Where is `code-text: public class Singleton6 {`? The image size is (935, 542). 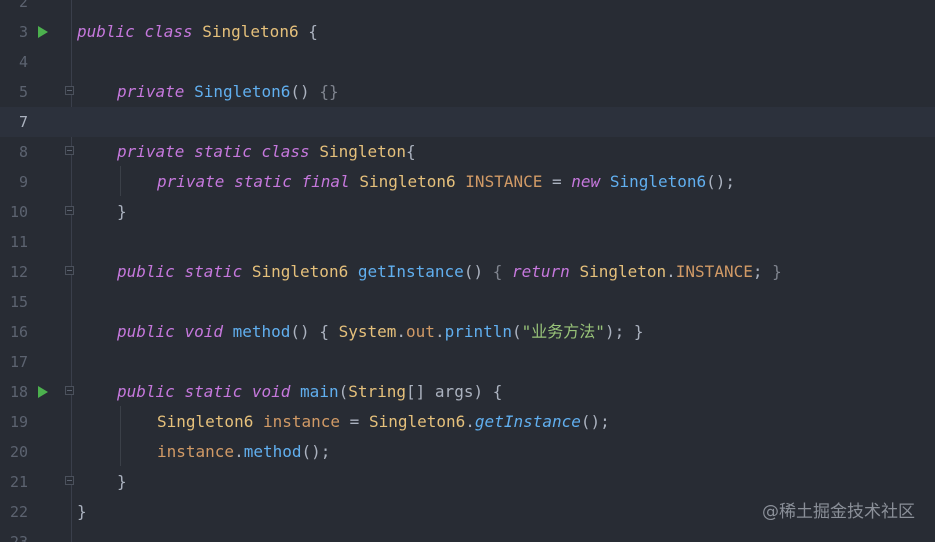
code-text: public class Singleton6 { is located at coordinates (197, 31).